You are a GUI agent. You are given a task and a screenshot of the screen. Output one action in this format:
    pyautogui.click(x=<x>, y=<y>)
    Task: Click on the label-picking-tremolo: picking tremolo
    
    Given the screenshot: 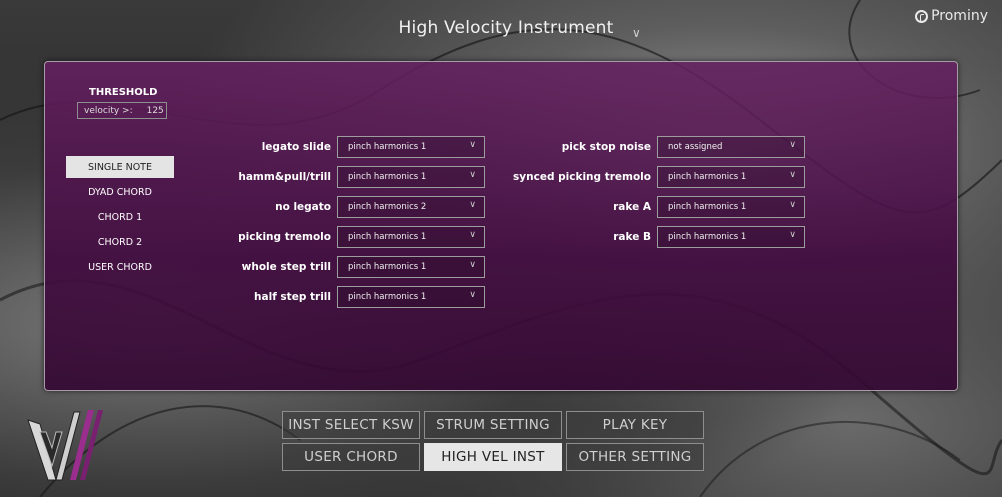 What is the action you would take?
    pyautogui.click(x=284, y=237)
    